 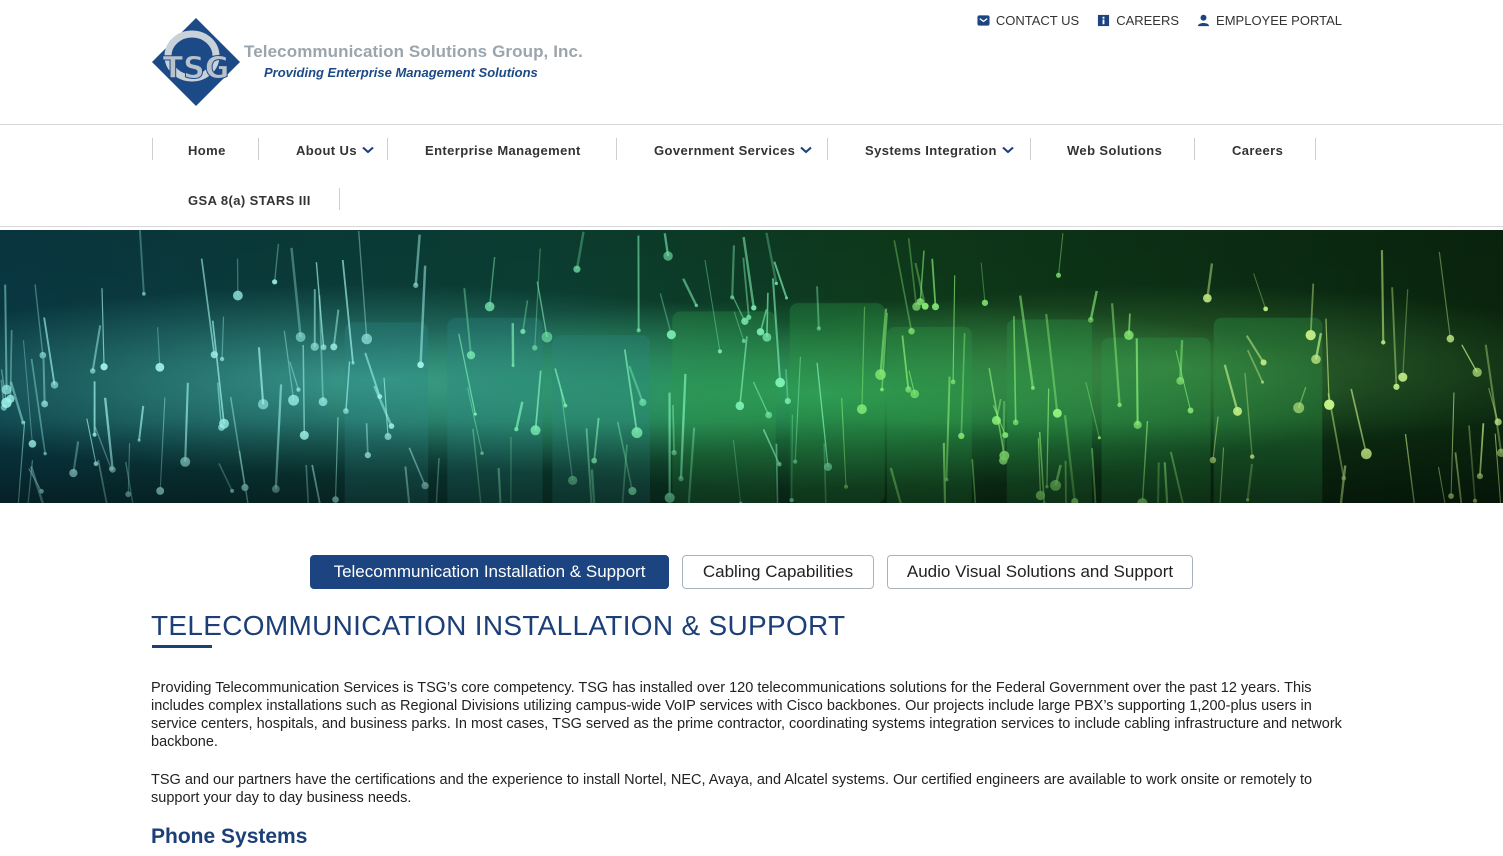 I want to click on nav-item-government-services: Government Services, so click(x=733, y=150).